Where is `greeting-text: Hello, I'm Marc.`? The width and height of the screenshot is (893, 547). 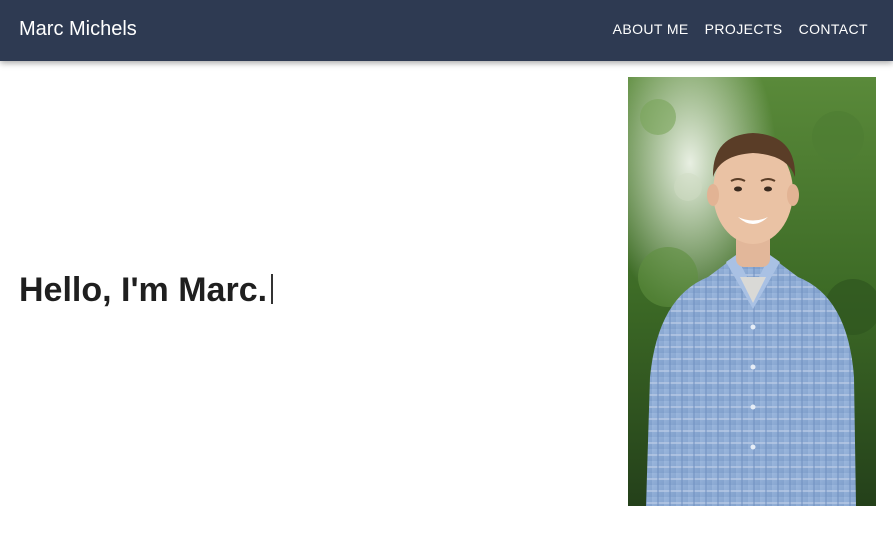 greeting-text: Hello, I'm Marc. is located at coordinates (143, 290).